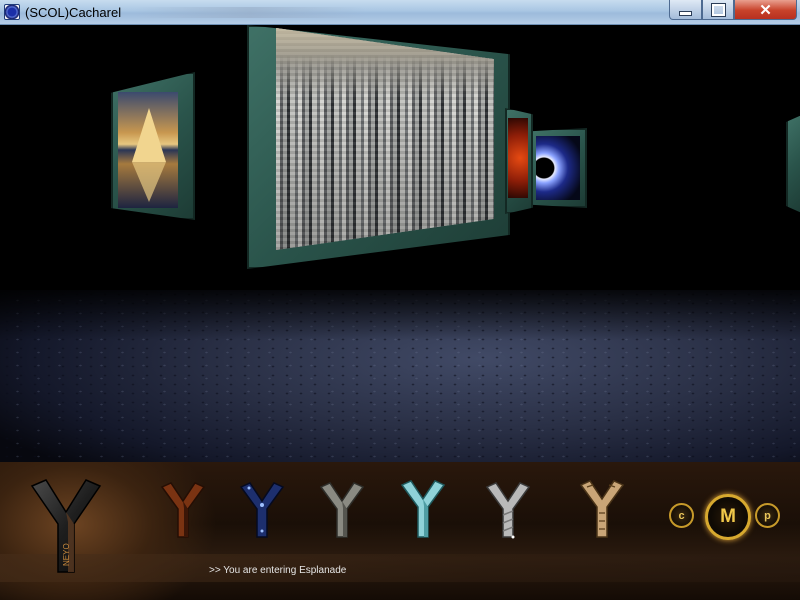 Image resolution: width=800 pixels, height=600 pixels. What do you see at coordinates (685, 13) in the screenshot?
I see `minimize-icon` at bounding box center [685, 13].